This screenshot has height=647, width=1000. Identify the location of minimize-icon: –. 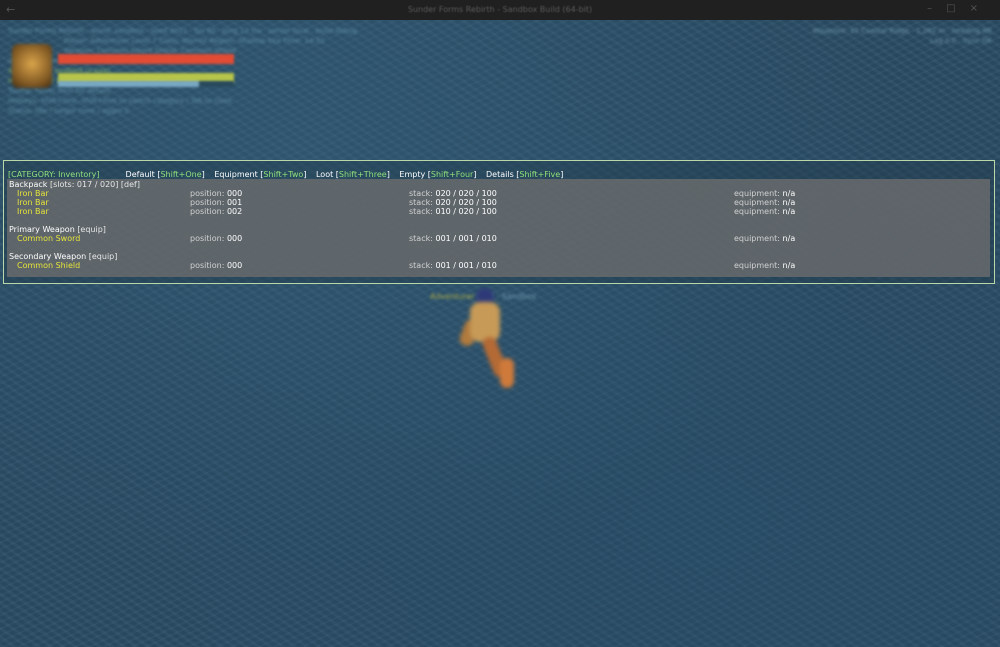
(936, 8).